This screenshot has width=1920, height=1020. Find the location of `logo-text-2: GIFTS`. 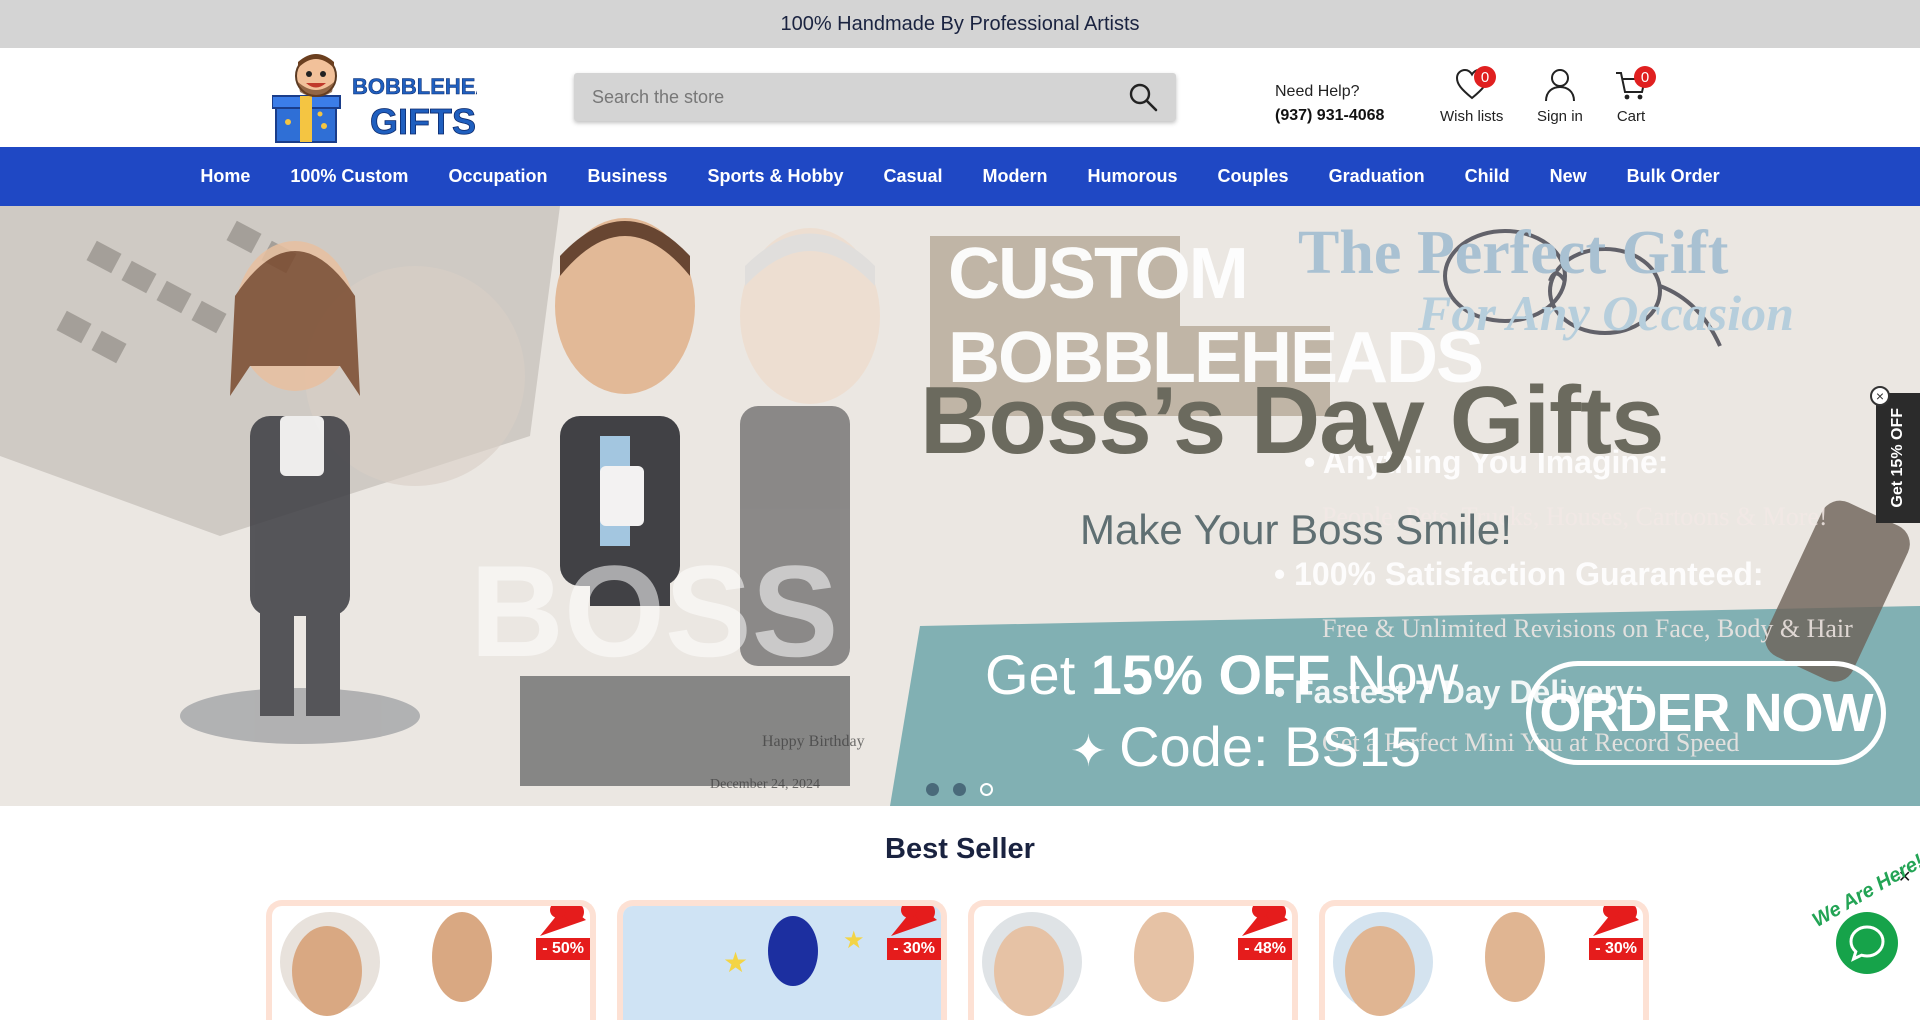

logo-text-2: GIFTS is located at coordinates (423, 121).